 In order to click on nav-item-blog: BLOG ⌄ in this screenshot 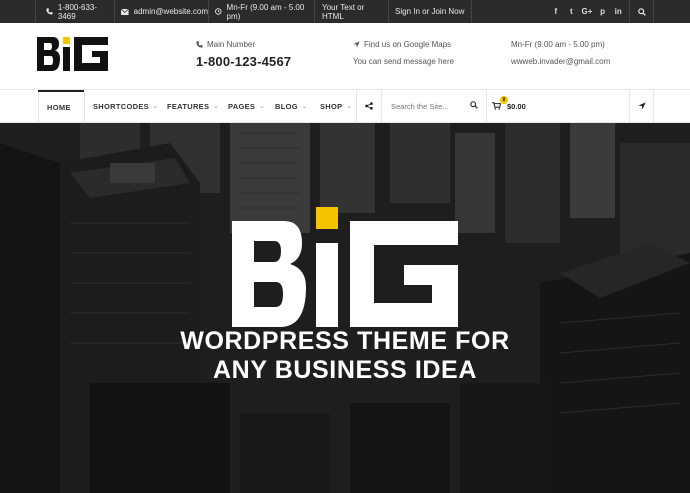, I will do `click(291, 106)`.